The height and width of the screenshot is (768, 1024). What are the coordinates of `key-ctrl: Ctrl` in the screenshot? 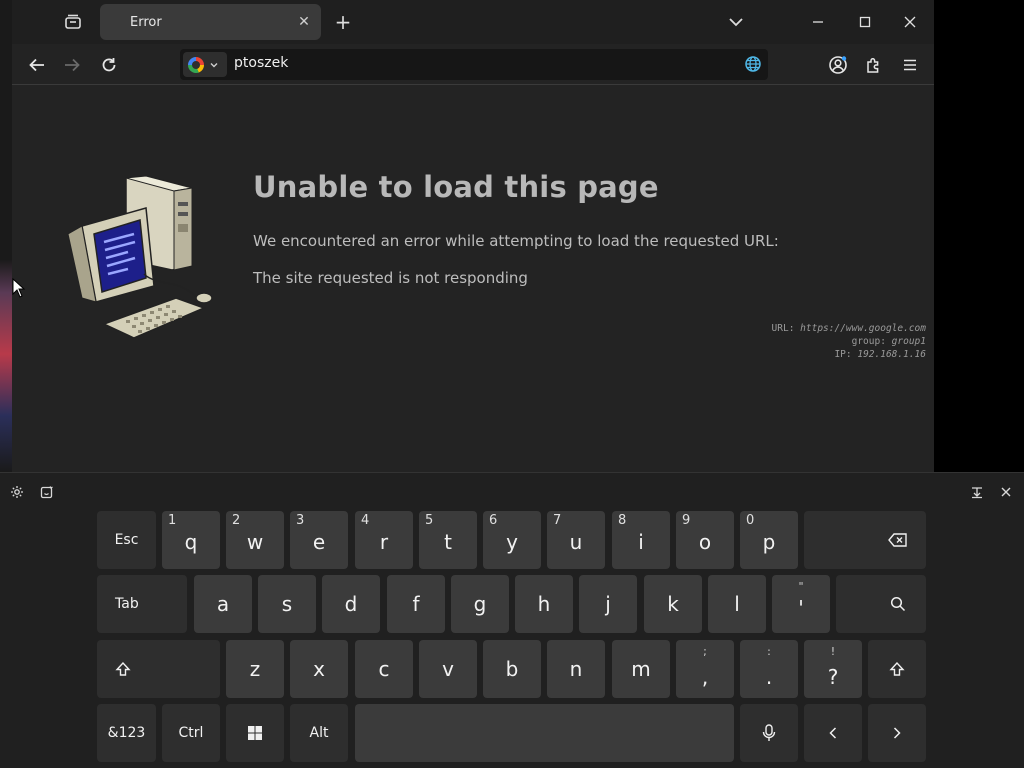 It's located at (191, 733).